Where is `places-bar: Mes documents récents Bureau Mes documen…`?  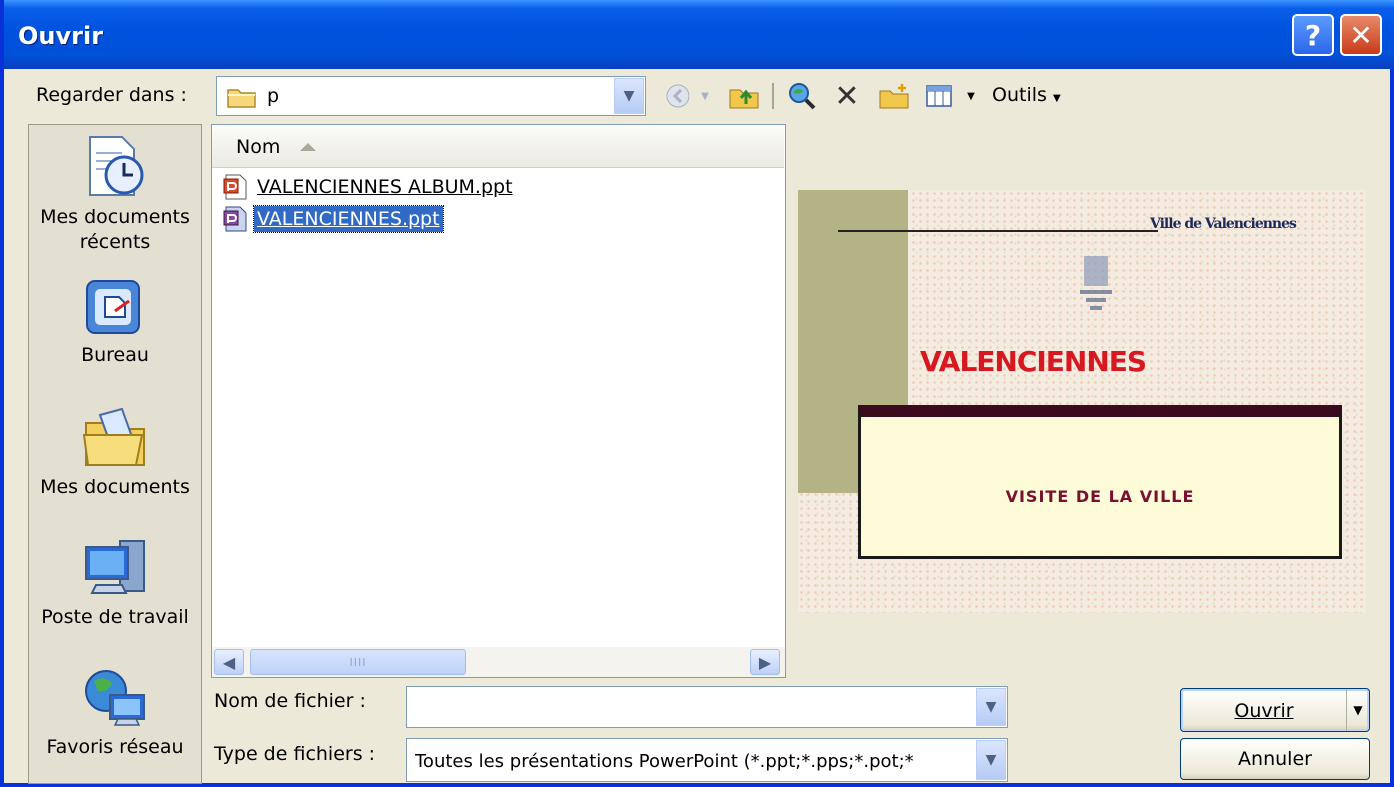 places-bar: Mes documents récents Bureau Mes documen… is located at coordinates (115, 454).